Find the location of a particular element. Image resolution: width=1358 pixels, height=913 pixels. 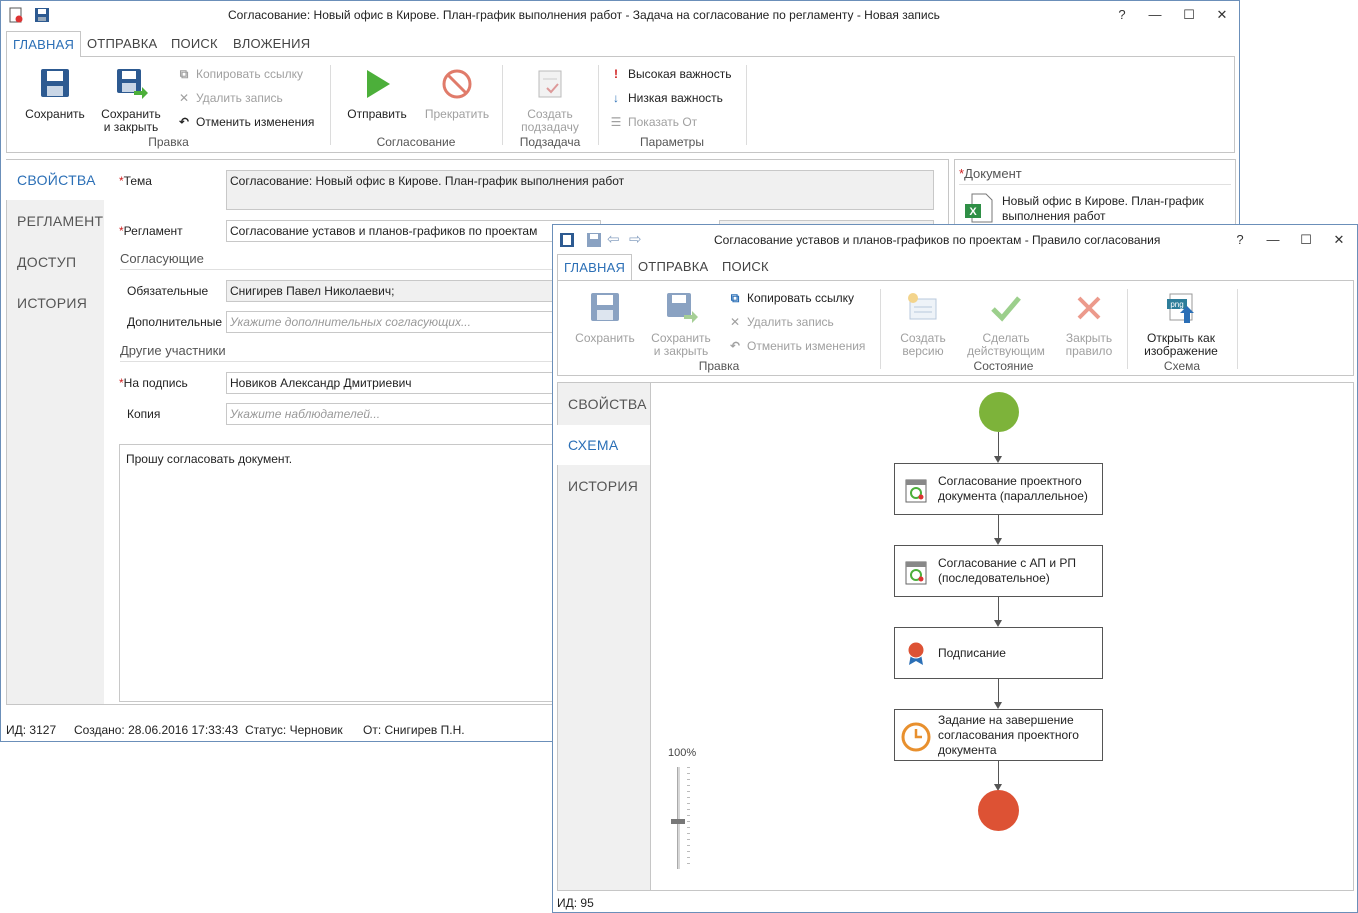

document-panel-header: *Документ is located at coordinates (990, 173).